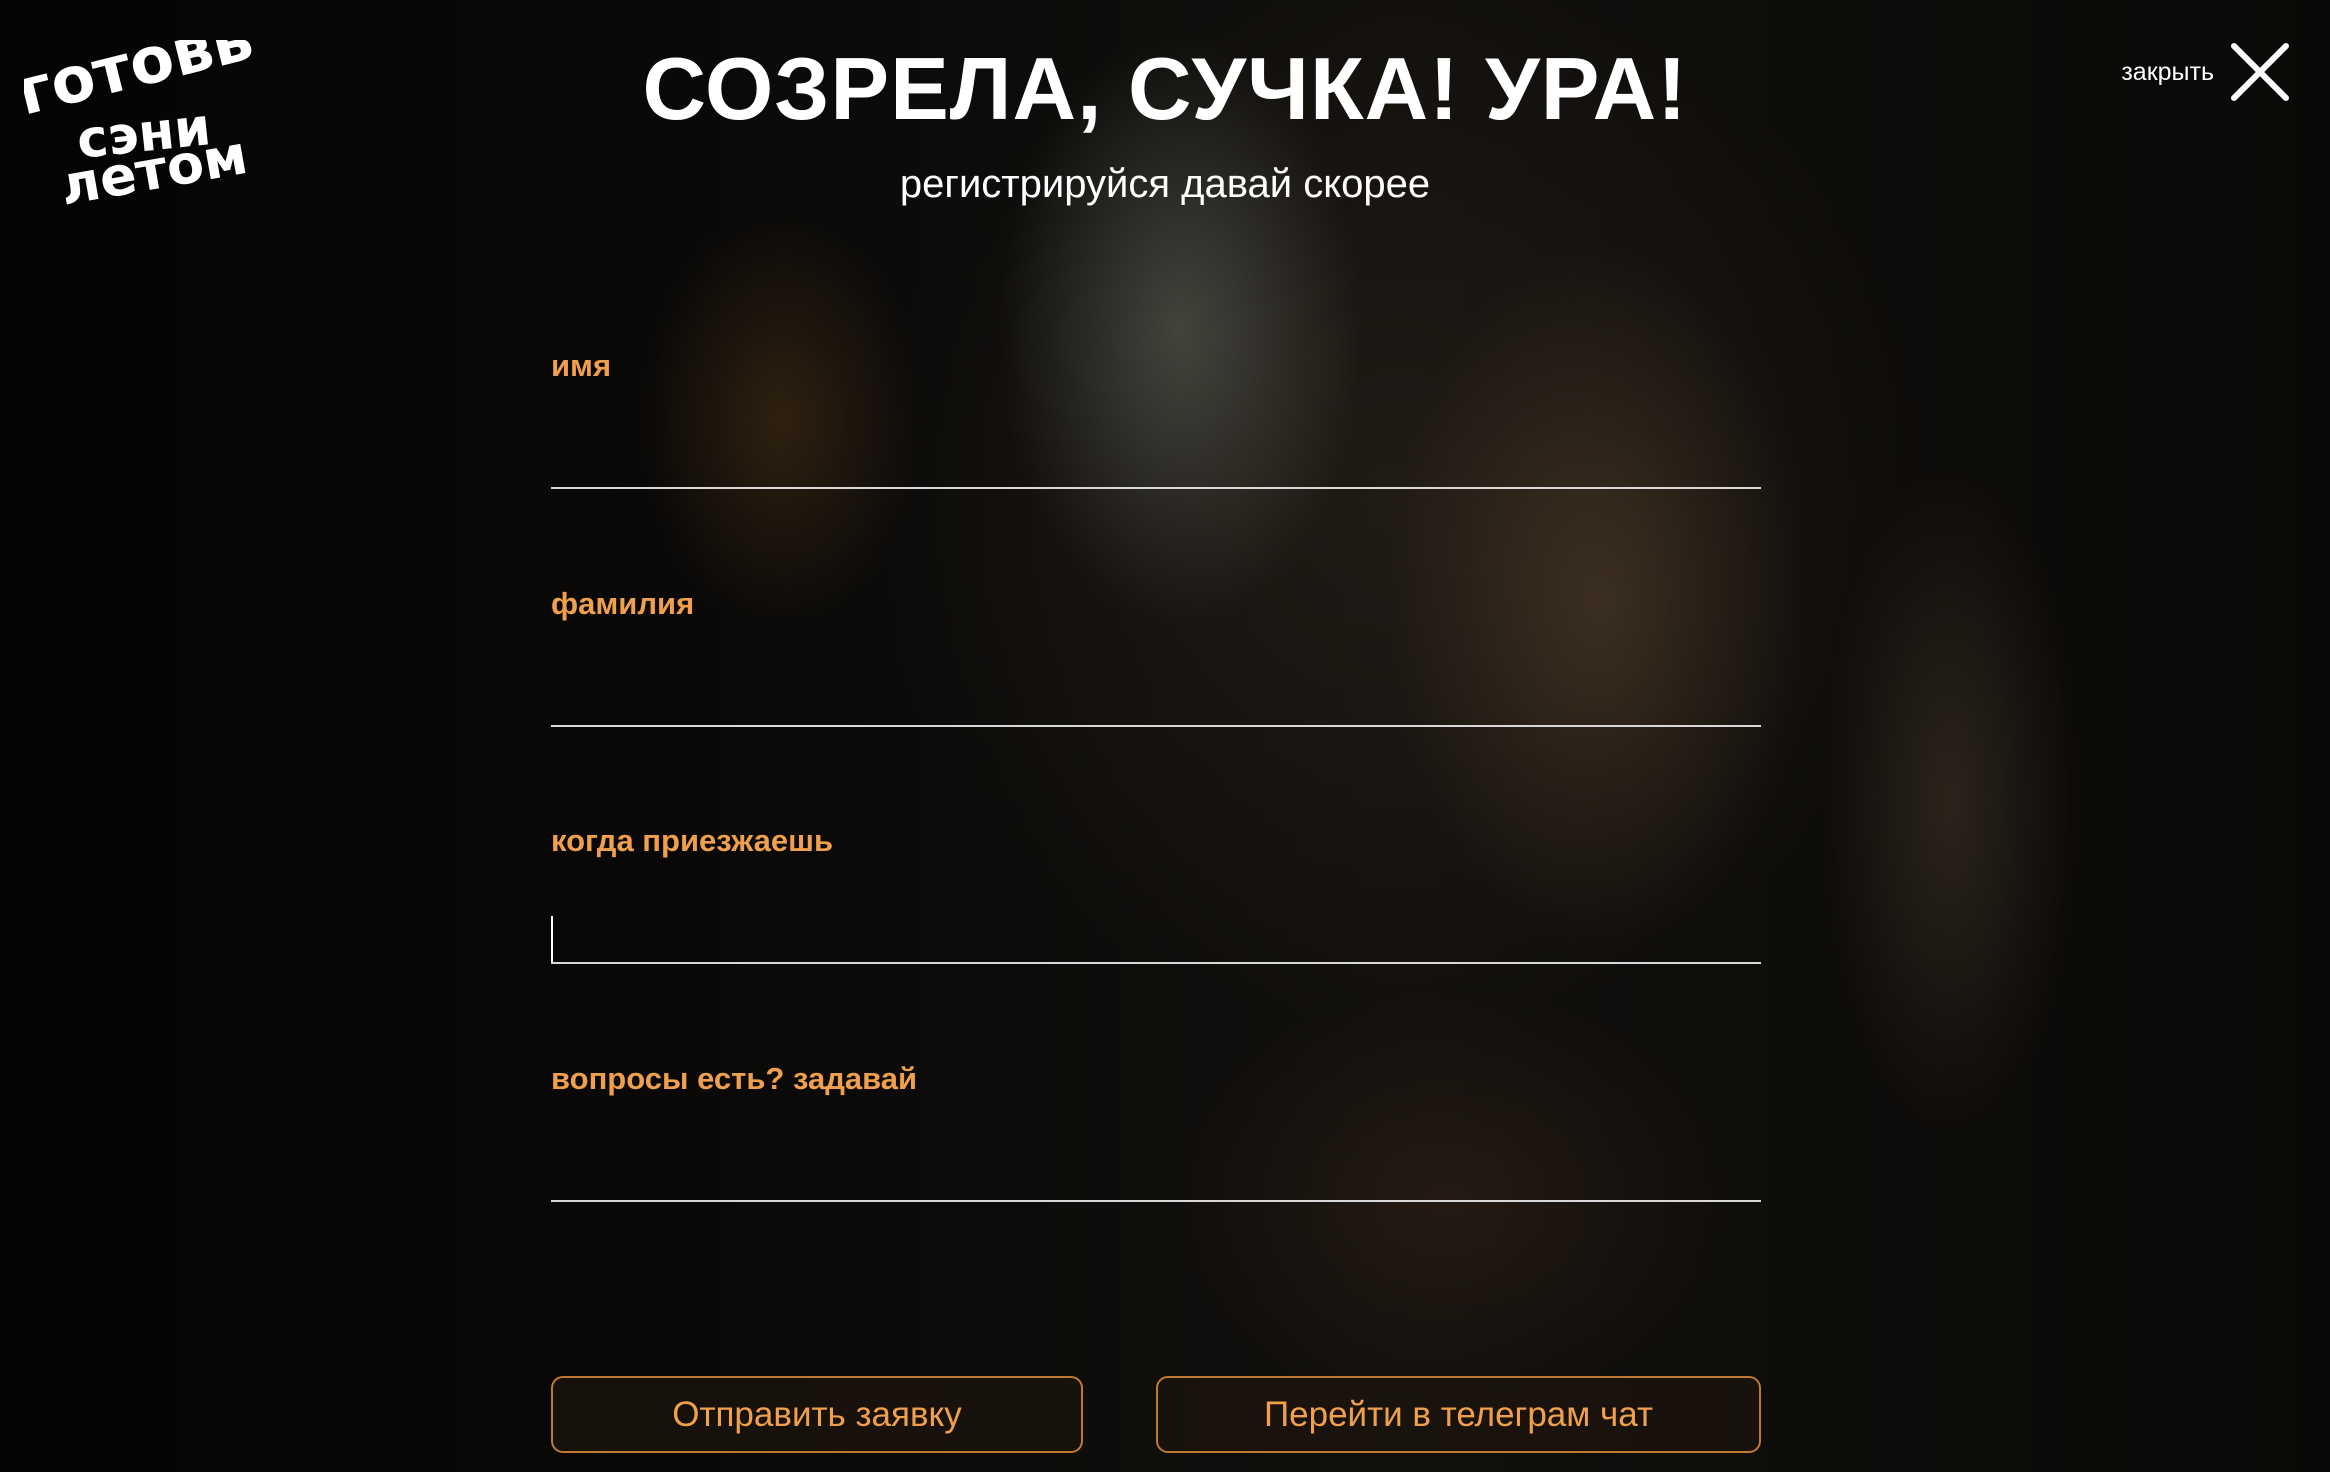 This screenshot has height=1472, width=2330. I want to click on close-icon, so click(2260, 72).